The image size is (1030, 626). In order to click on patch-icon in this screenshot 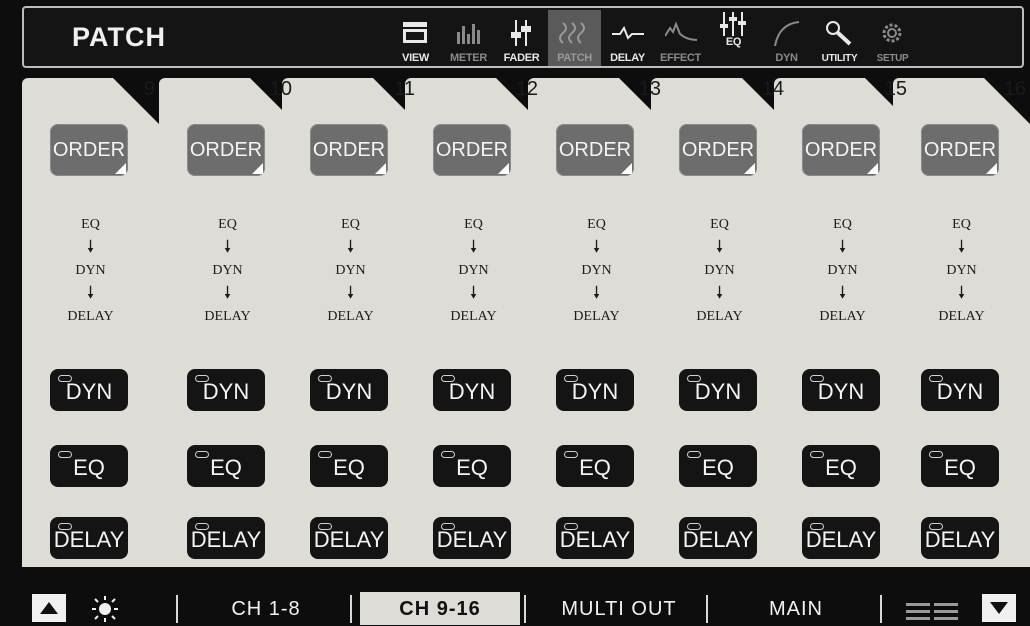, I will do `click(572, 33)`.